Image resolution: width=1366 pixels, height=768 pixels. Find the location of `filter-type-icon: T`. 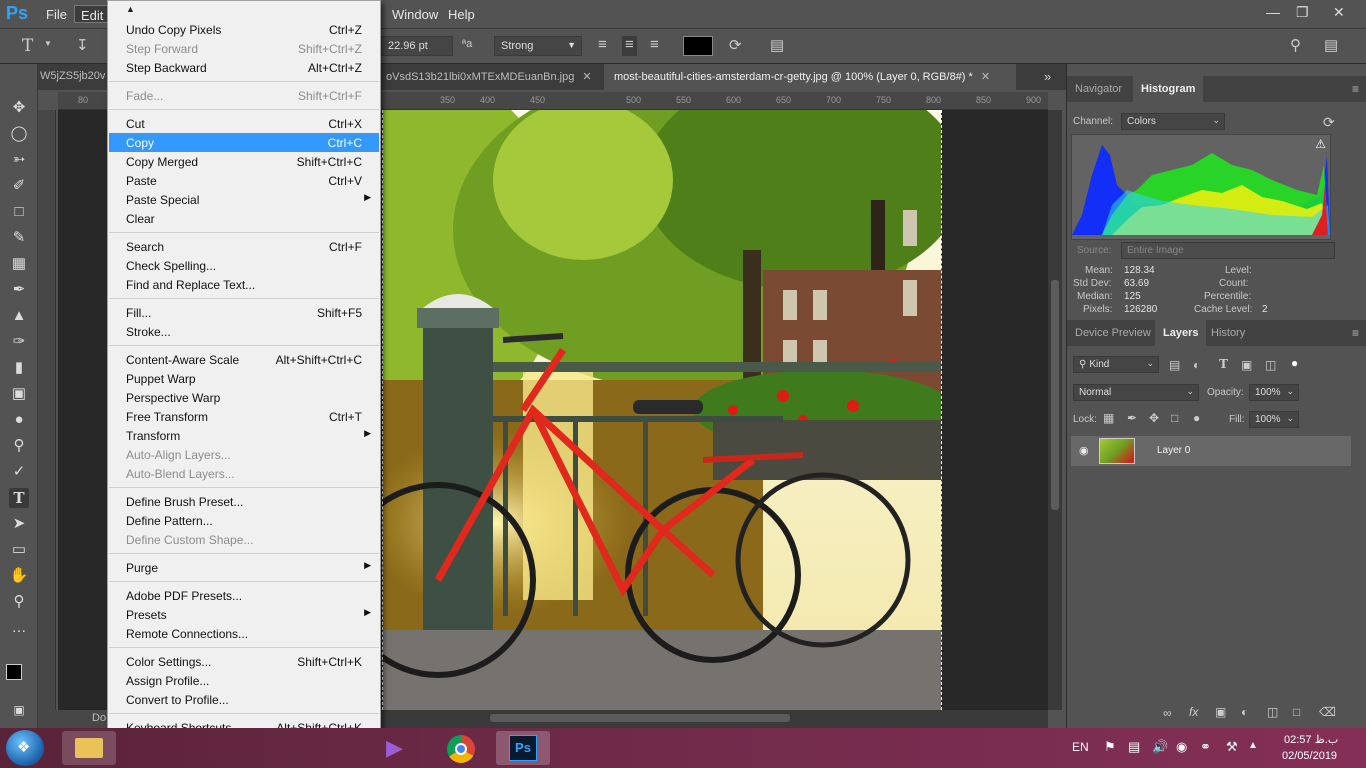

filter-type-icon: T is located at coordinates (1223, 364).